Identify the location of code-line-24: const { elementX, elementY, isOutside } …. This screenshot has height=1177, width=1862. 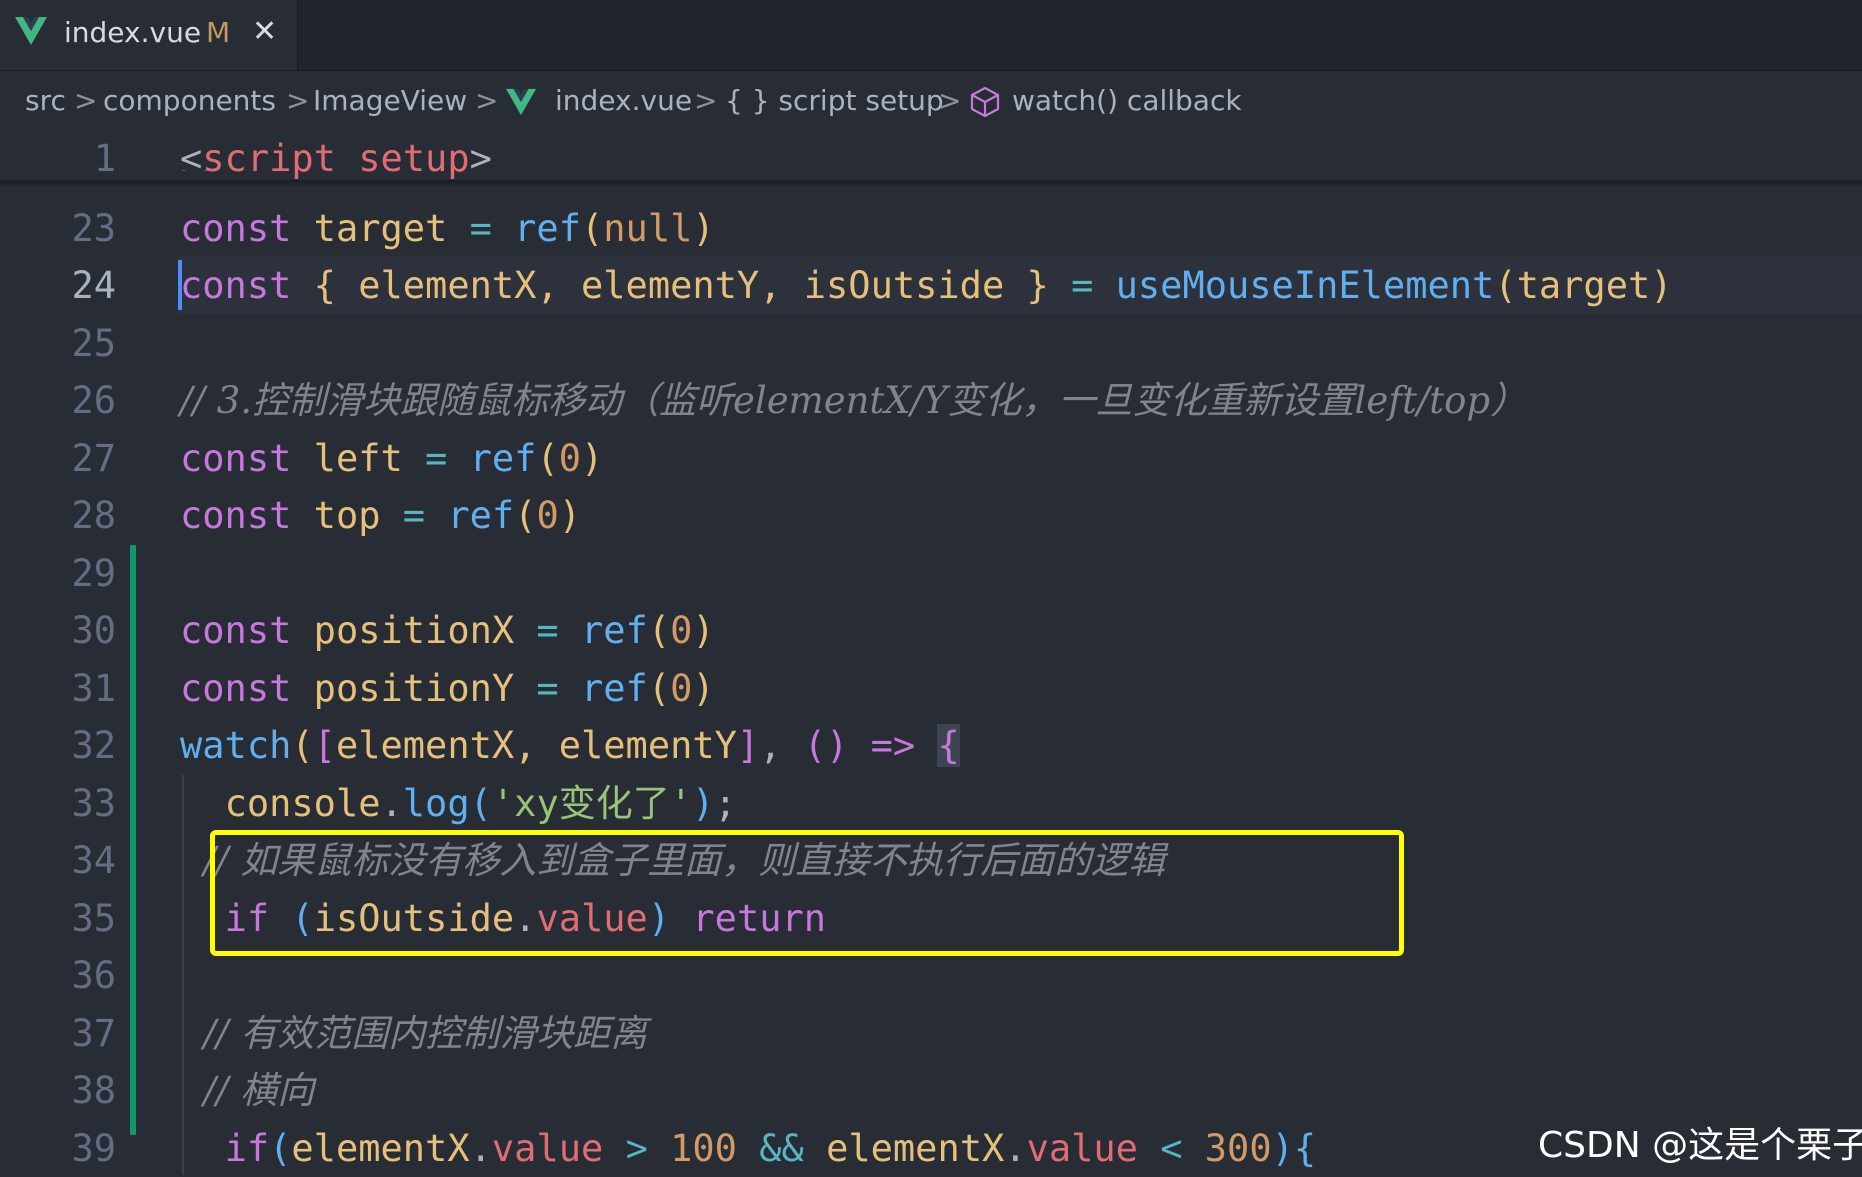
(926, 285).